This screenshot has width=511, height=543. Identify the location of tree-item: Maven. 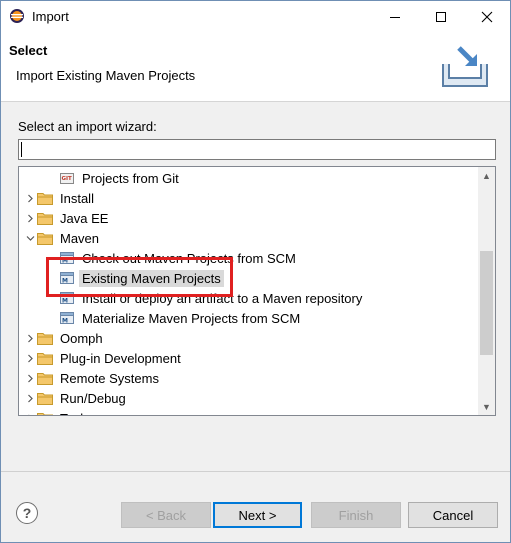
(62, 238).